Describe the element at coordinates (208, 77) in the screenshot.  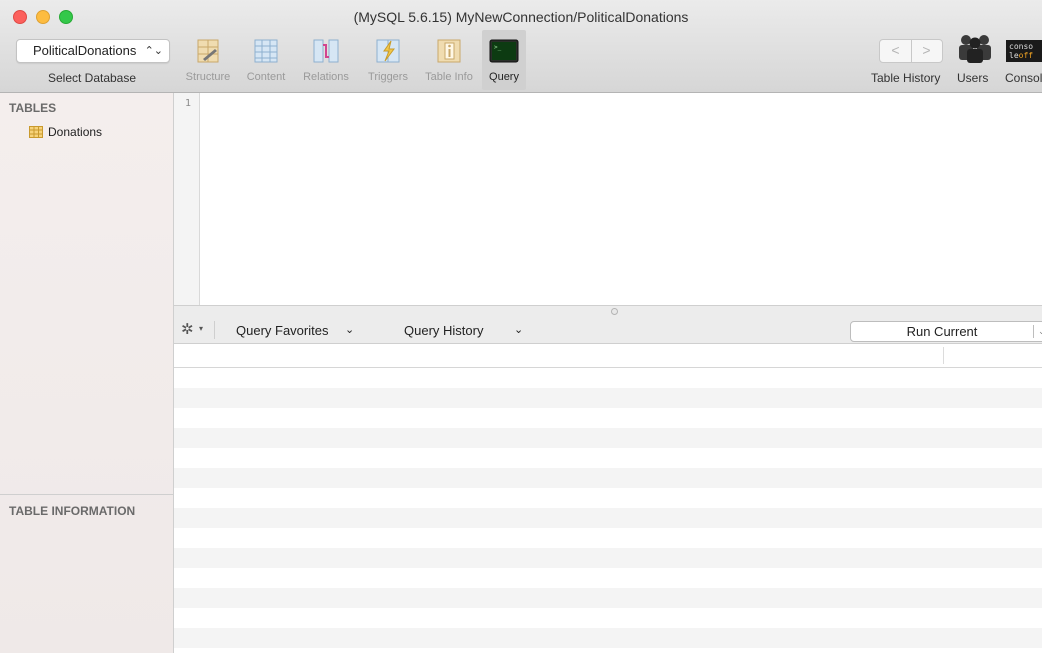
I see `structure-label: Structure` at that location.